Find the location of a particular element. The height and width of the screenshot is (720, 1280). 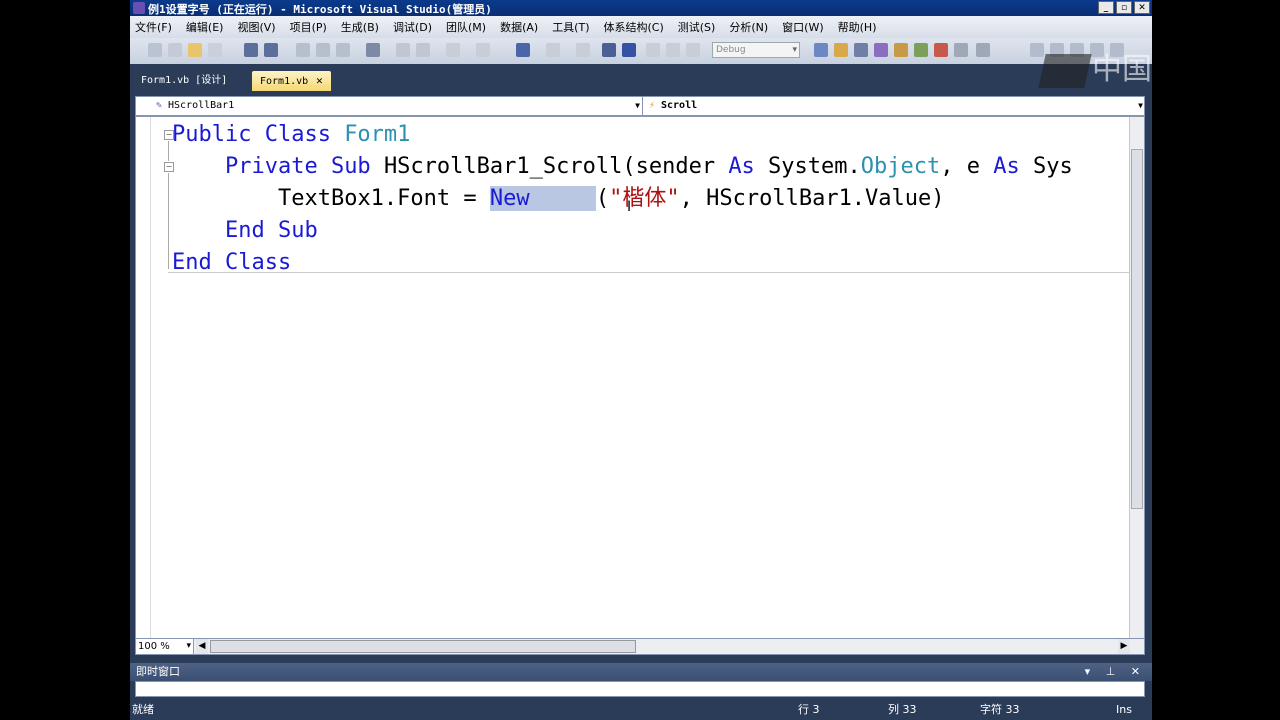

code-selection is located at coordinates (562, 198).